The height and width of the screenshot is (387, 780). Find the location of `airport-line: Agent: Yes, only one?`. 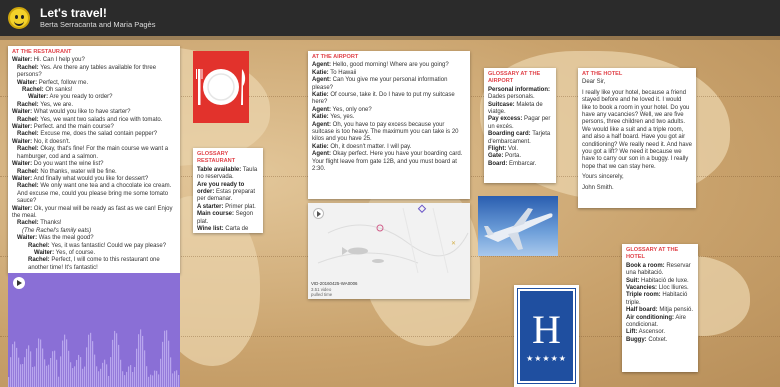

airport-line: Agent: Yes, only one? is located at coordinates (389, 110).